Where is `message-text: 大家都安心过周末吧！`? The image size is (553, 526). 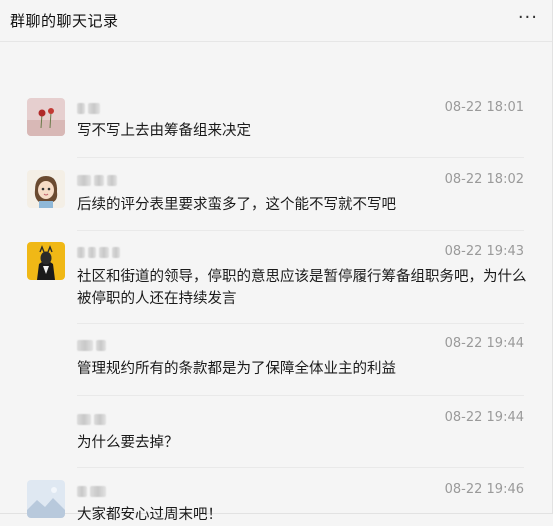
message-text: 大家都安心过周末吧！ is located at coordinates (149, 515).